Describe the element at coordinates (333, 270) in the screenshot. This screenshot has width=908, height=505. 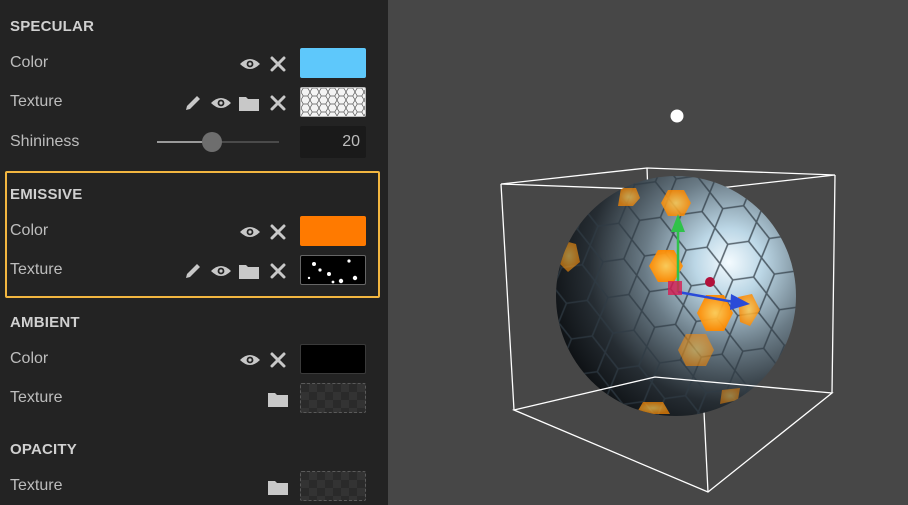
I see `emissive-texture-thumbnail` at that location.